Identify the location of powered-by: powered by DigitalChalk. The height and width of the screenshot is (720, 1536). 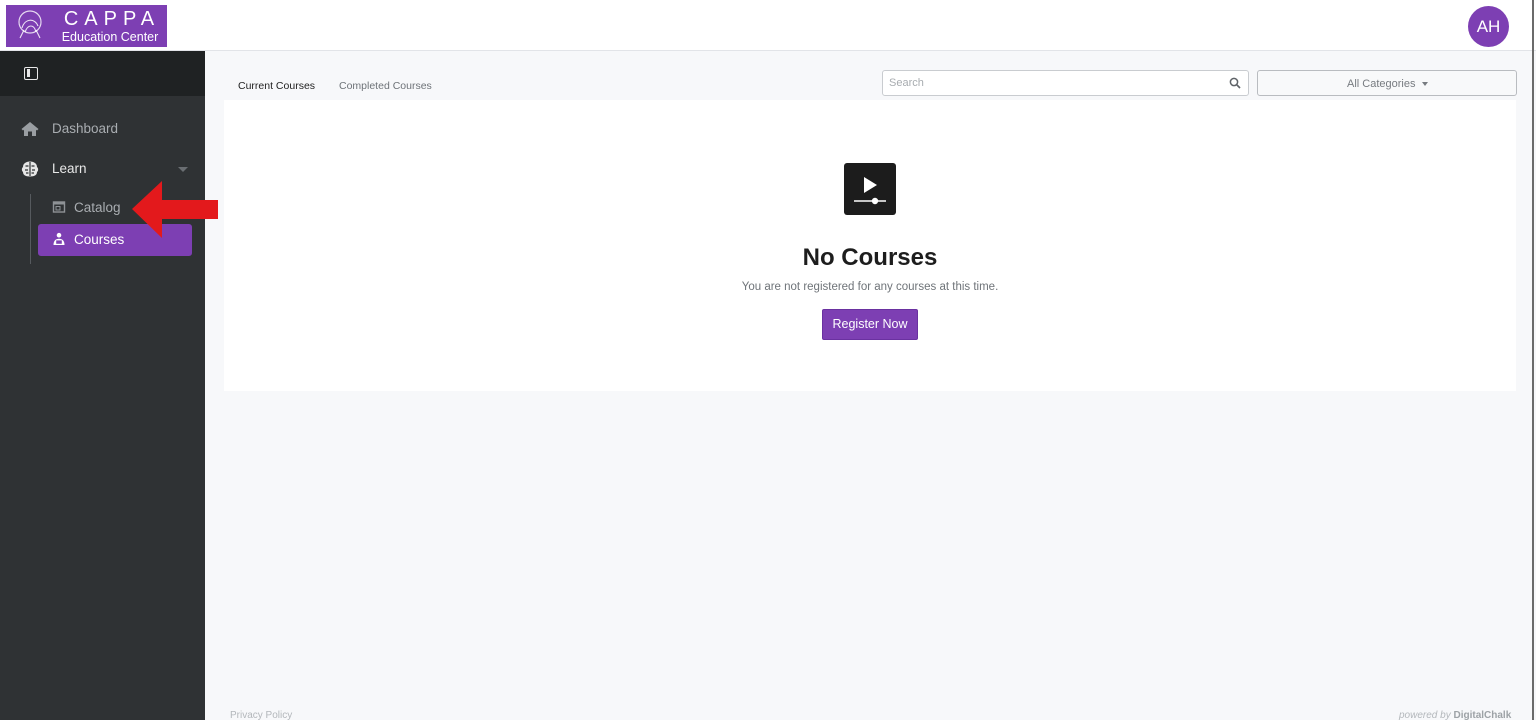
(1455, 715).